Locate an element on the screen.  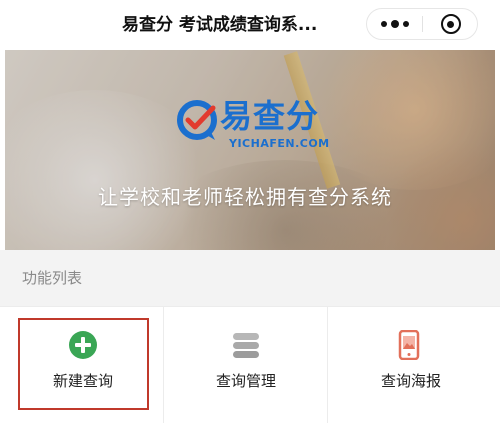
logo-text: 易查分 is located at coordinates (270, 116).